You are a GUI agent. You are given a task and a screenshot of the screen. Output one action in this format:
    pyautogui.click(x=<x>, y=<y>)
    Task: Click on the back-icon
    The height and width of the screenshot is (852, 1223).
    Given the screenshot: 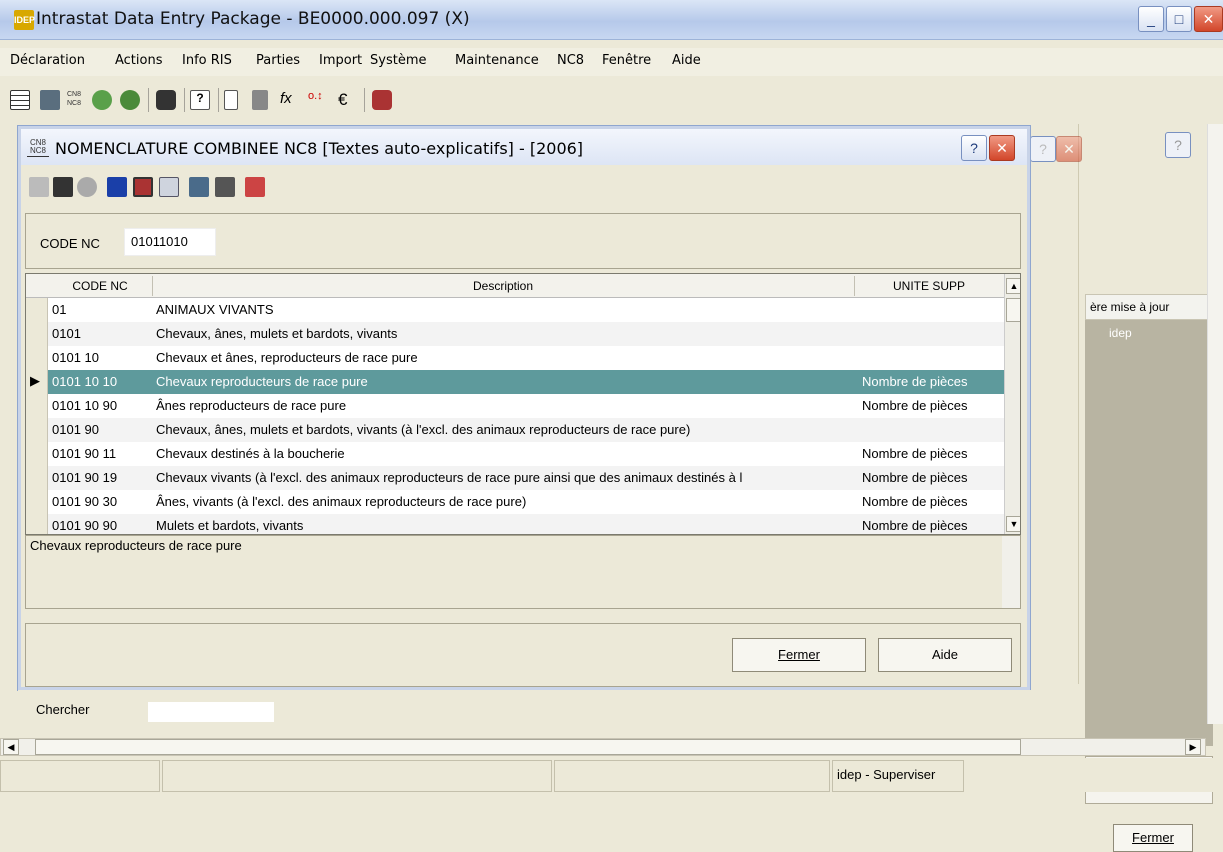 What is the action you would take?
    pyautogui.click(x=39, y=187)
    